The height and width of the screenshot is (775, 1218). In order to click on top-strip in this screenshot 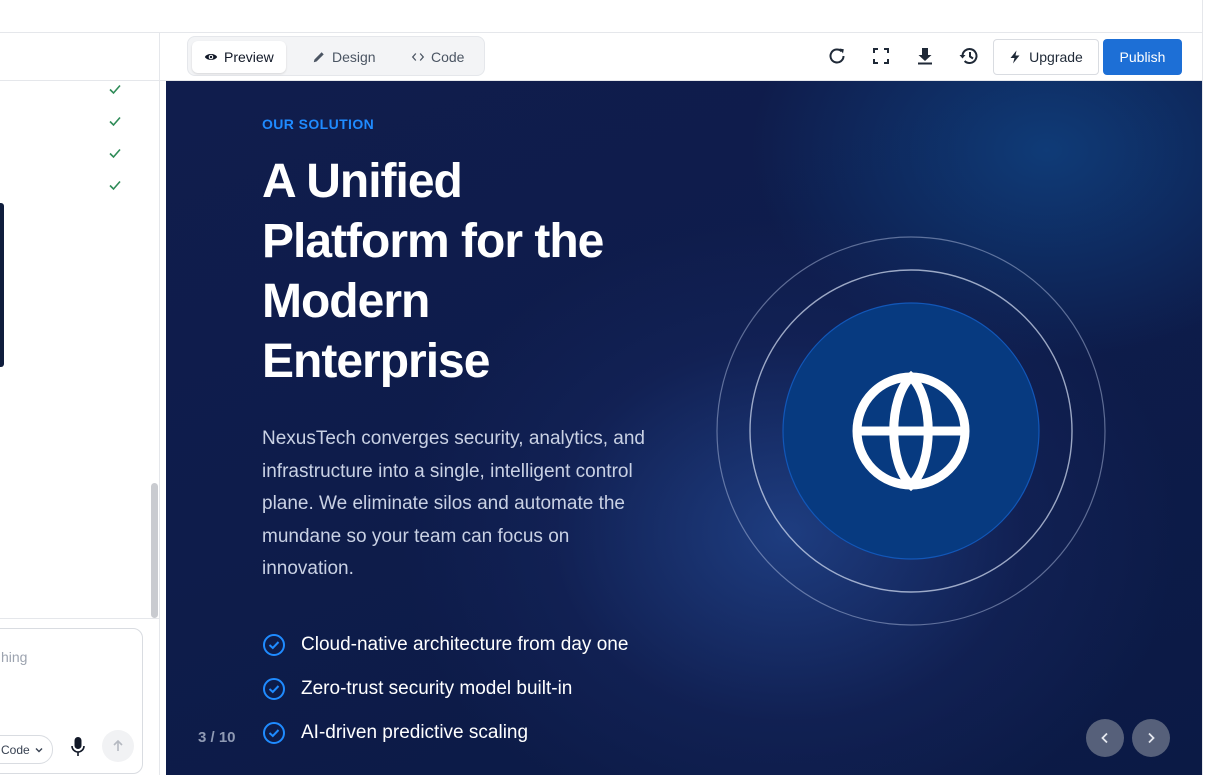, I will do `click(601, 16)`.